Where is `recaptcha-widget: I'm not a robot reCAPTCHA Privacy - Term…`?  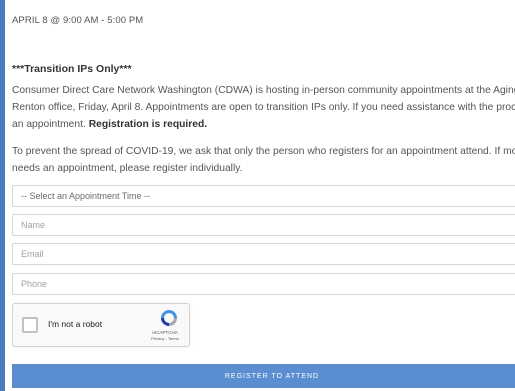
recaptcha-widget: I'm not a robot reCAPTCHA Privacy - Term… is located at coordinates (101, 325).